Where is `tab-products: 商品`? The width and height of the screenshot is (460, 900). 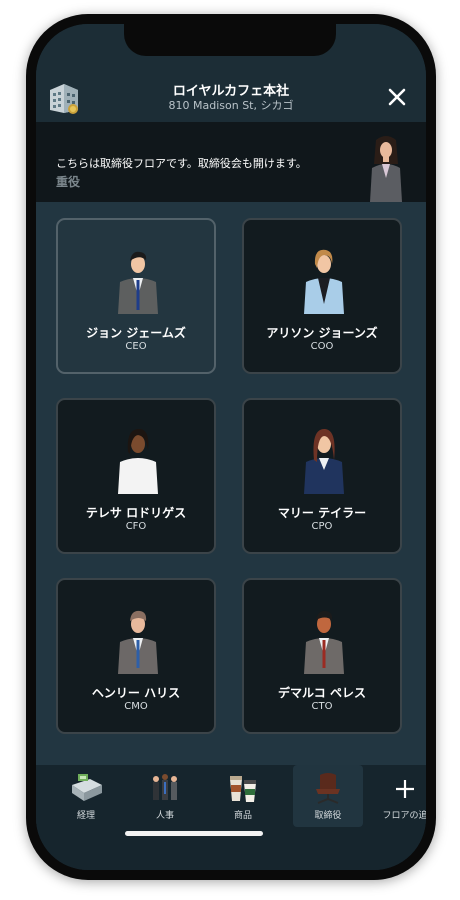 tab-products: 商品 is located at coordinates (243, 796).